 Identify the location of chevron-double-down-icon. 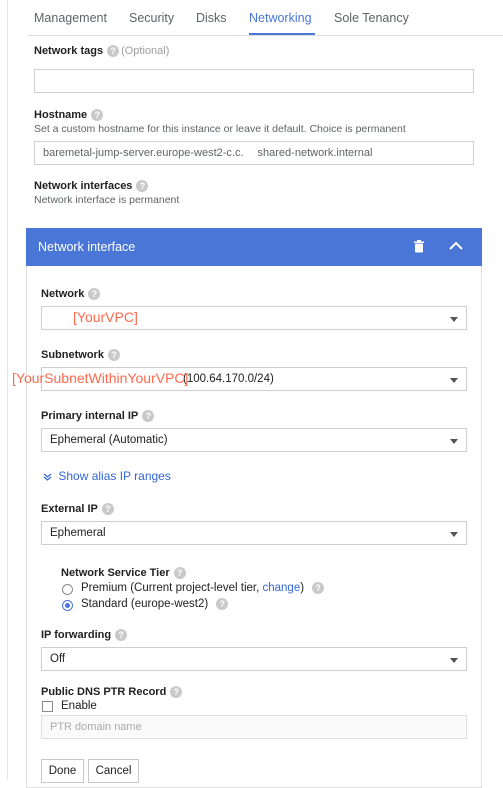
(47, 477).